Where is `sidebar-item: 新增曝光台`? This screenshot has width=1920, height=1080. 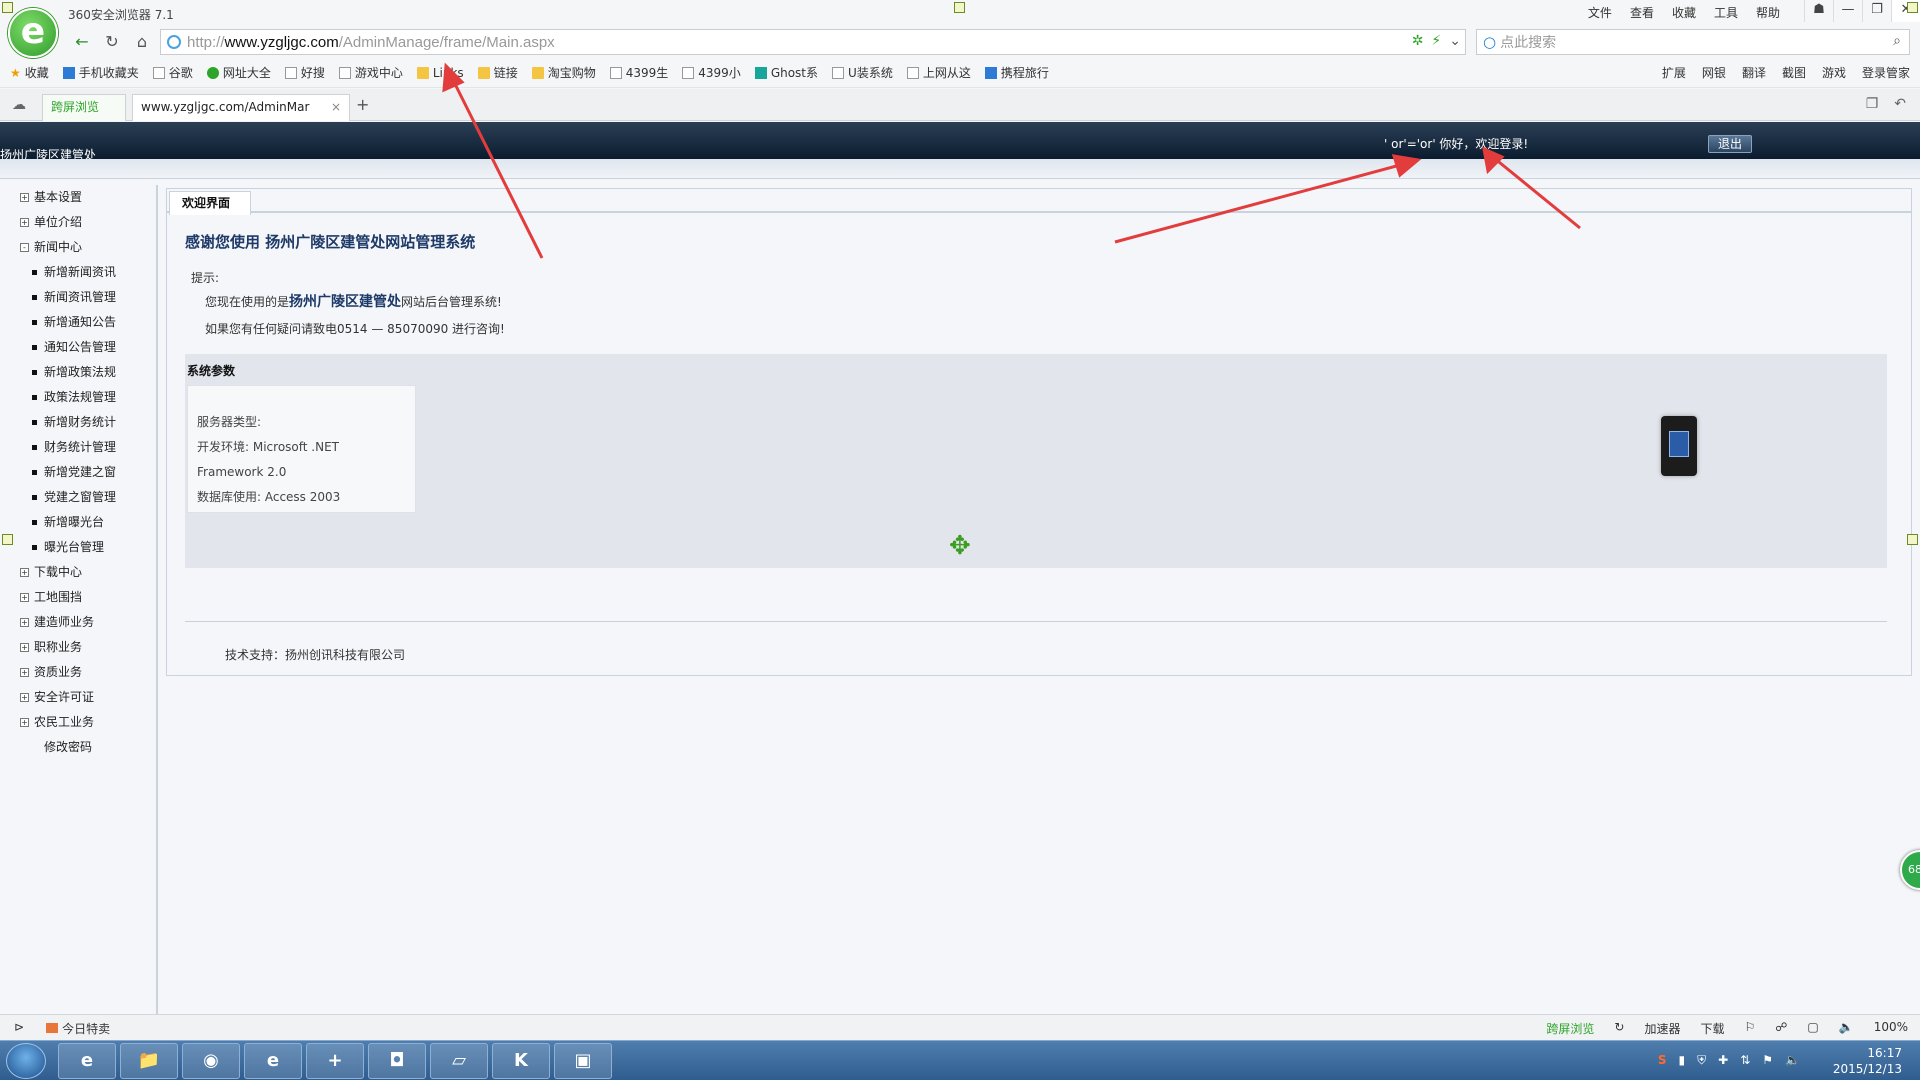 sidebar-item: 新增曝光台 is located at coordinates (78, 522).